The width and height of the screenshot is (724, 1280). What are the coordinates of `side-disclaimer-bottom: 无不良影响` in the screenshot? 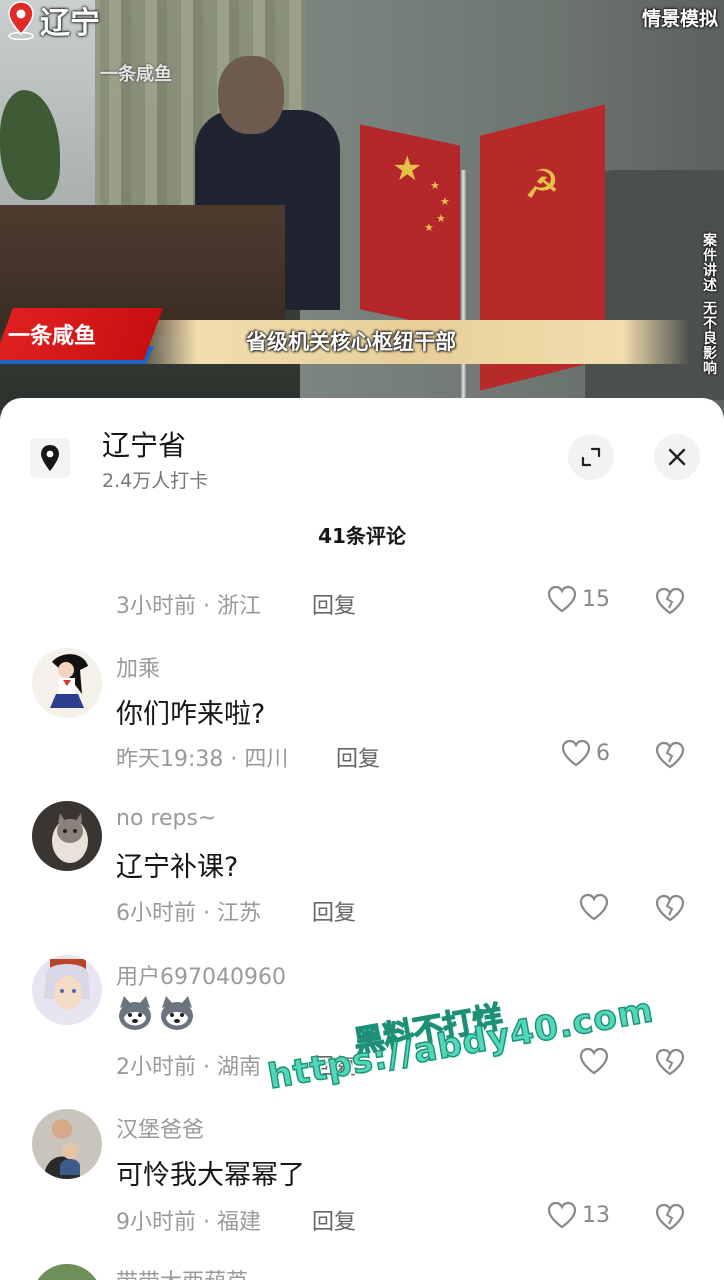 It's located at (710, 339).